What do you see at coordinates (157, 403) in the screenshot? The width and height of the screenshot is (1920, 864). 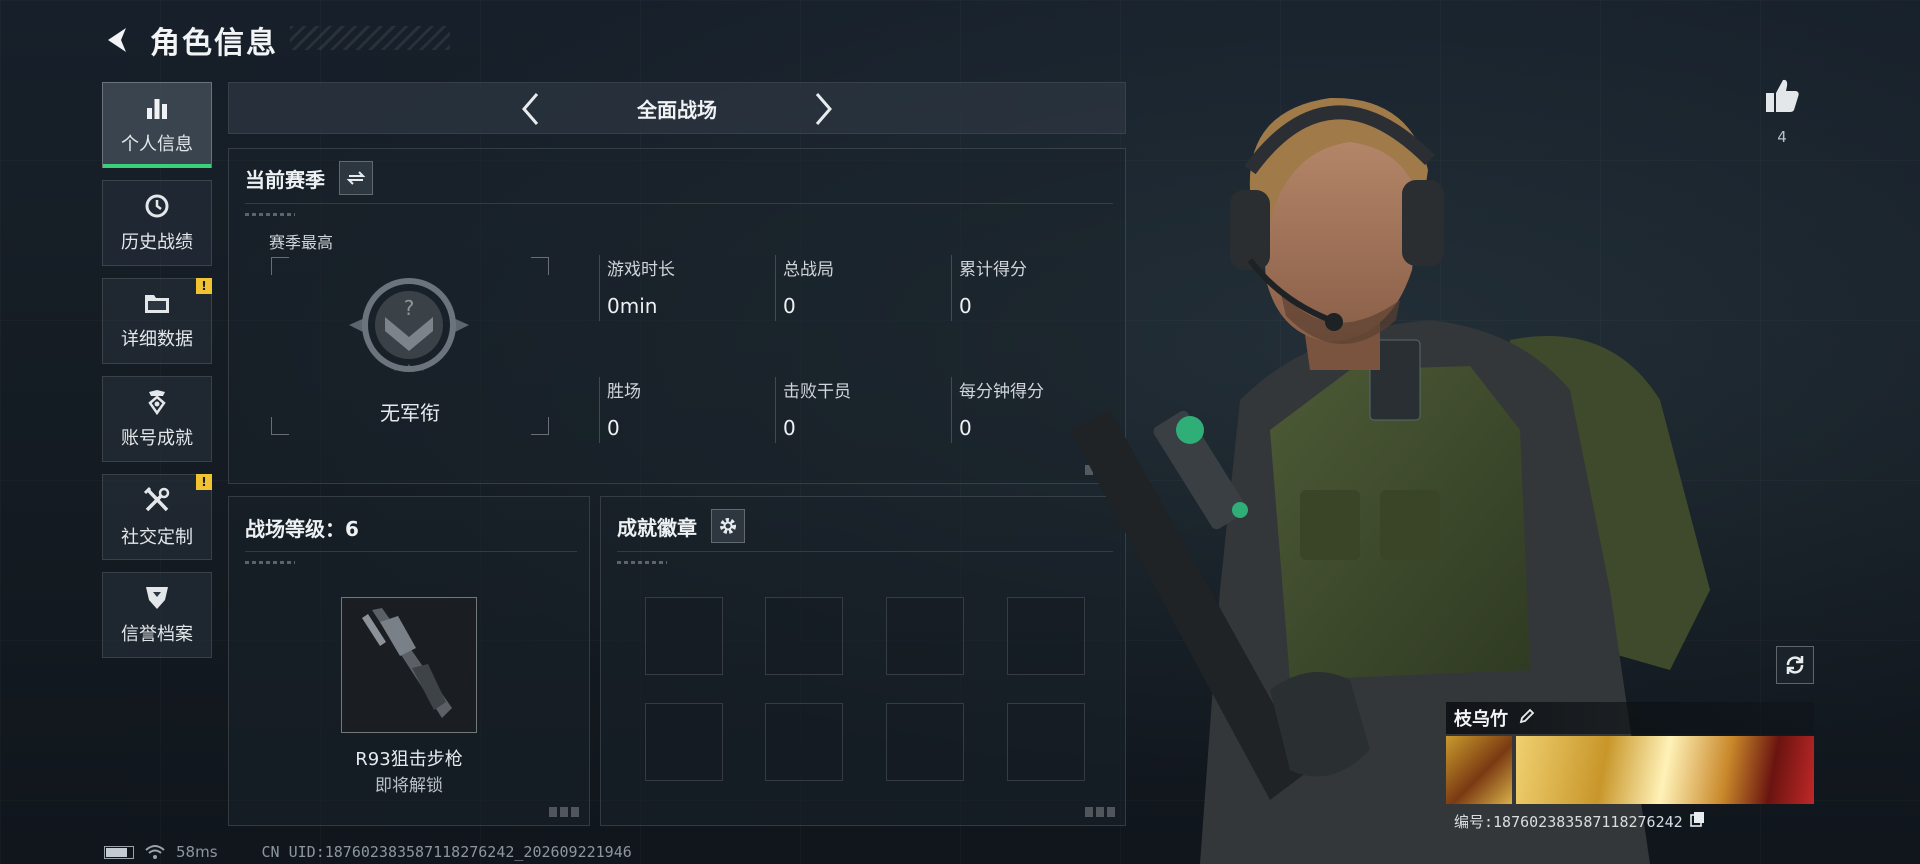 I see `achievement-icon` at bounding box center [157, 403].